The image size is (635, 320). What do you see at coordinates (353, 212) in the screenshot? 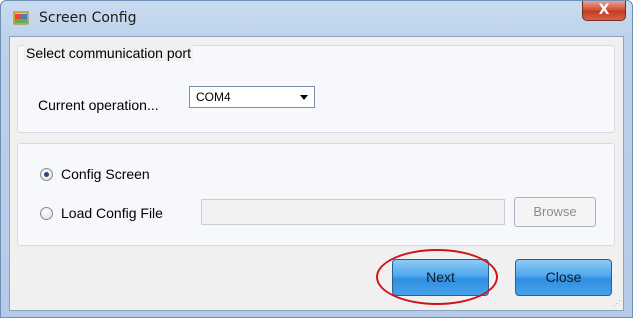
I see `config-file-path-input` at bounding box center [353, 212].